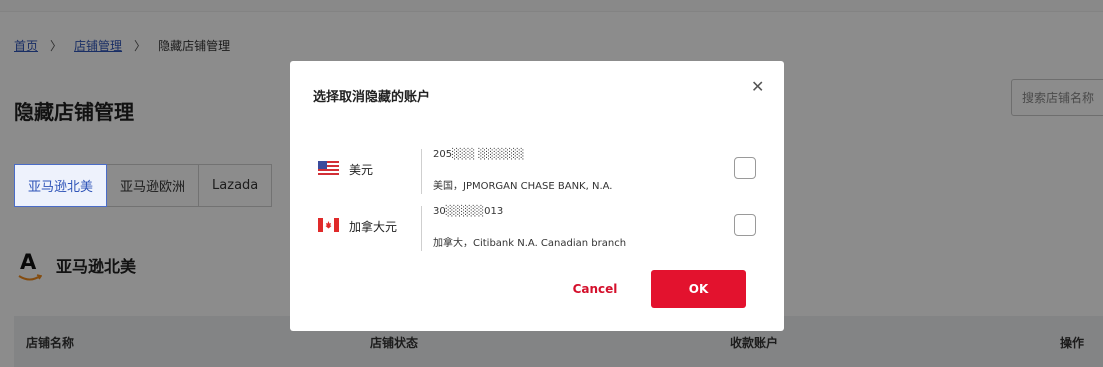 This screenshot has width=1103, height=367. What do you see at coordinates (468, 211) in the screenshot?
I see `account-number: 30░░░░░013` at bounding box center [468, 211].